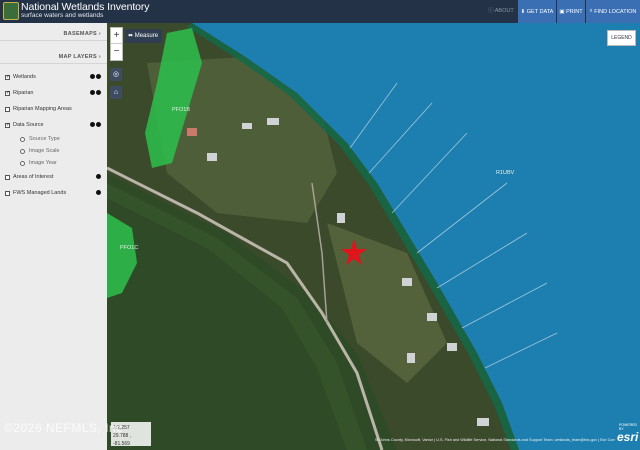 This screenshot has width=640, height=450. I want to click on image-year-radio, so click(22, 163).